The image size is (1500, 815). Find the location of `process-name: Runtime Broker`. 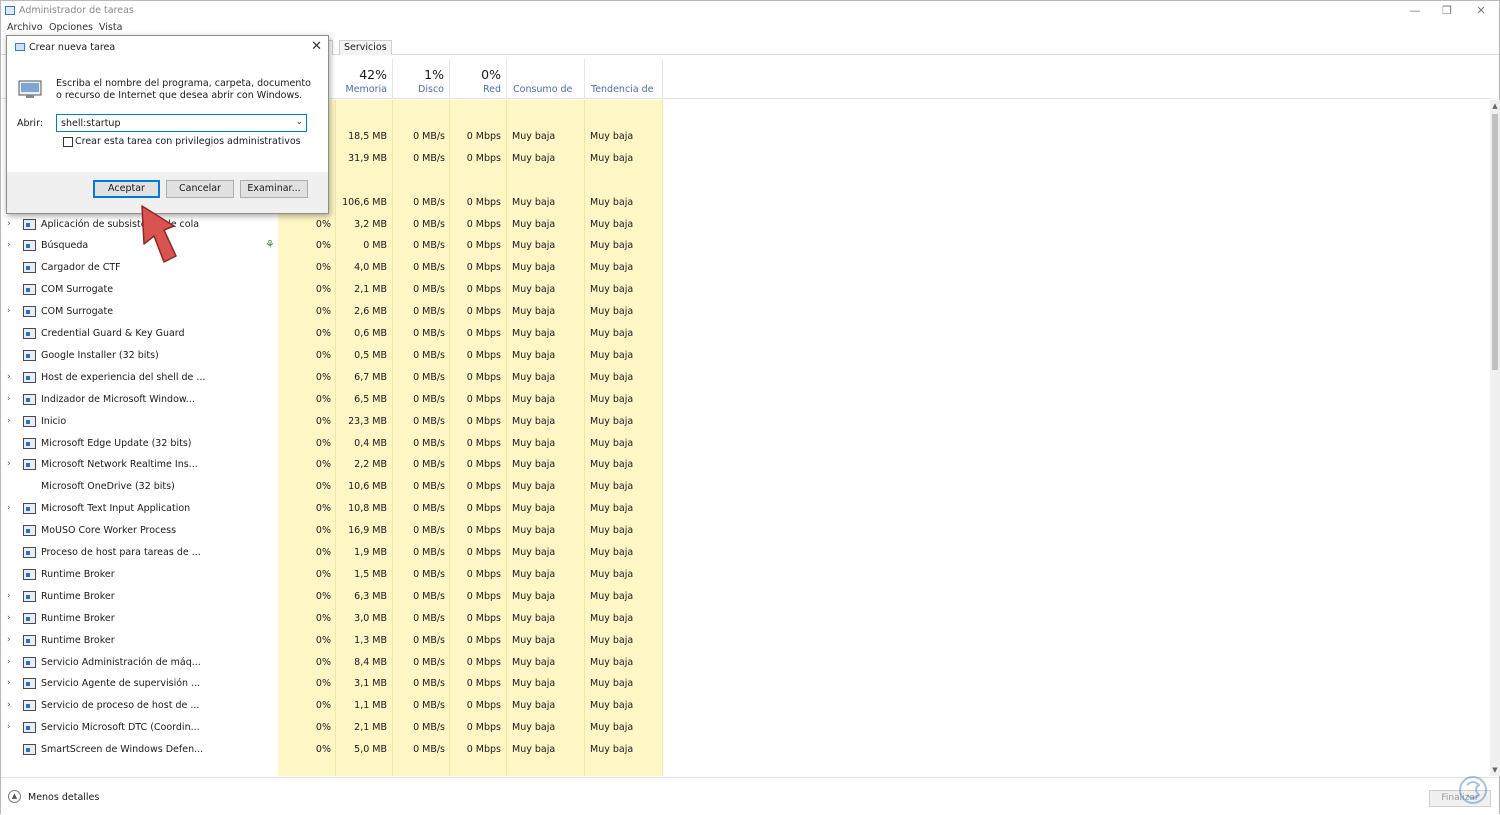

process-name: Runtime Broker is located at coordinates (78, 618).